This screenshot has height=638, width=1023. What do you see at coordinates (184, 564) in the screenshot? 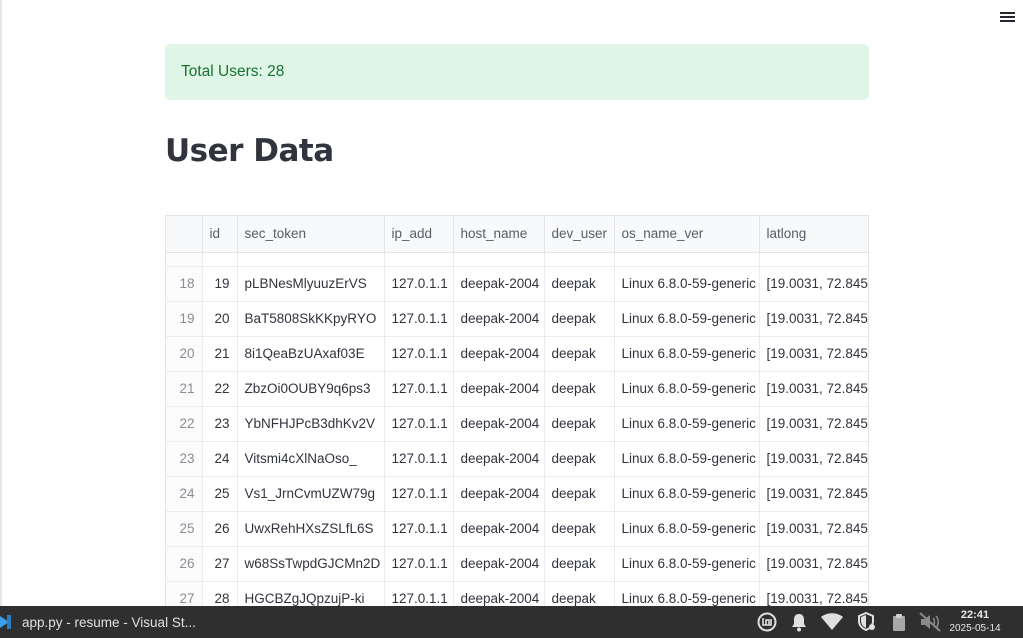
I see `row-index: 26` at bounding box center [184, 564].